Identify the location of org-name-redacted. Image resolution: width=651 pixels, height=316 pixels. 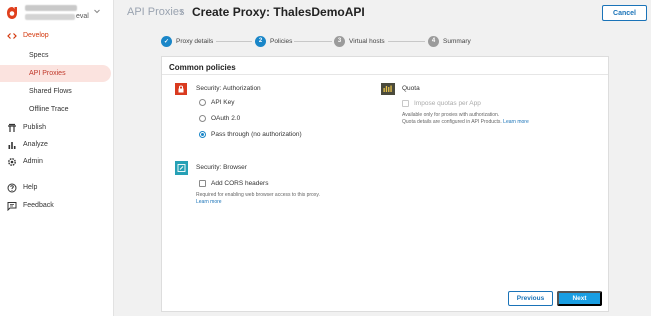
(51, 8).